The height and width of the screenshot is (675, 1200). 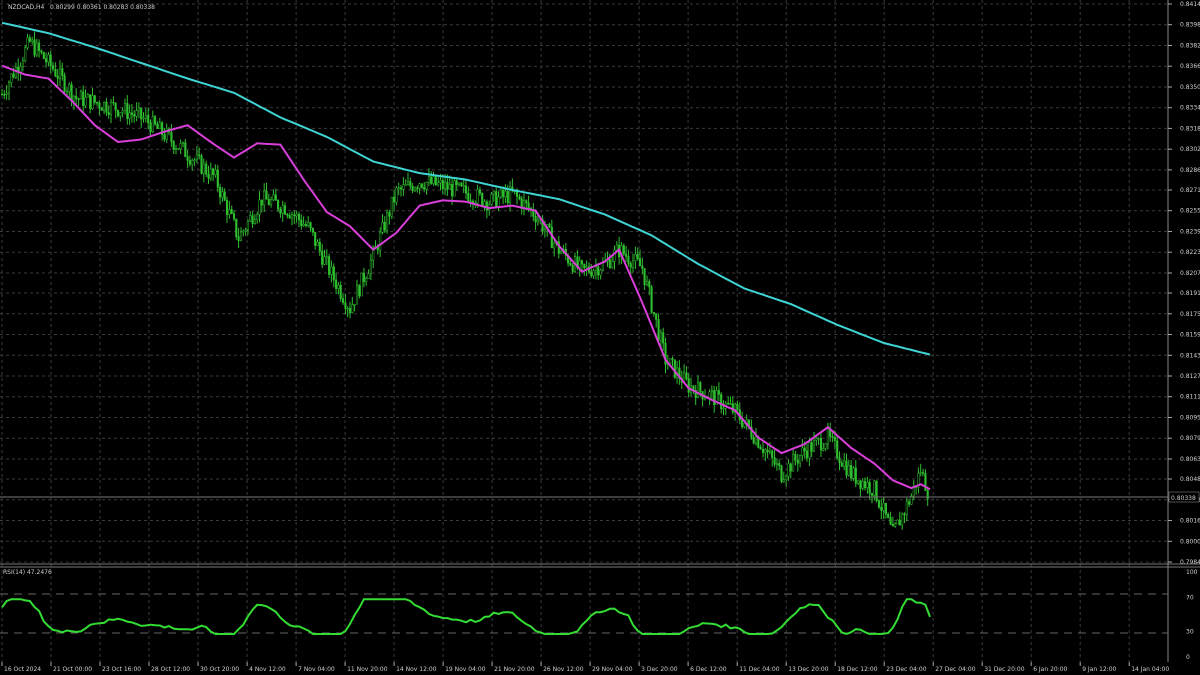 What do you see at coordinates (170, 669) in the screenshot?
I see `time-tick-label: 28 Oct 12:00` at bounding box center [170, 669].